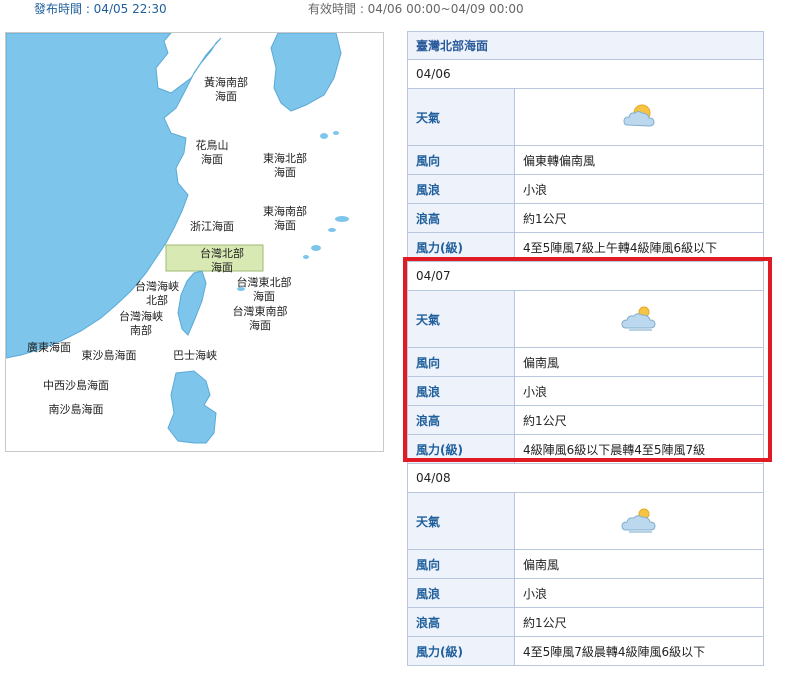 The width and height of the screenshot is (793, 683). What do you see at coordinates (192, 407) in the screenshot?
I see `luzon-island` at bounding box center [192, 407].